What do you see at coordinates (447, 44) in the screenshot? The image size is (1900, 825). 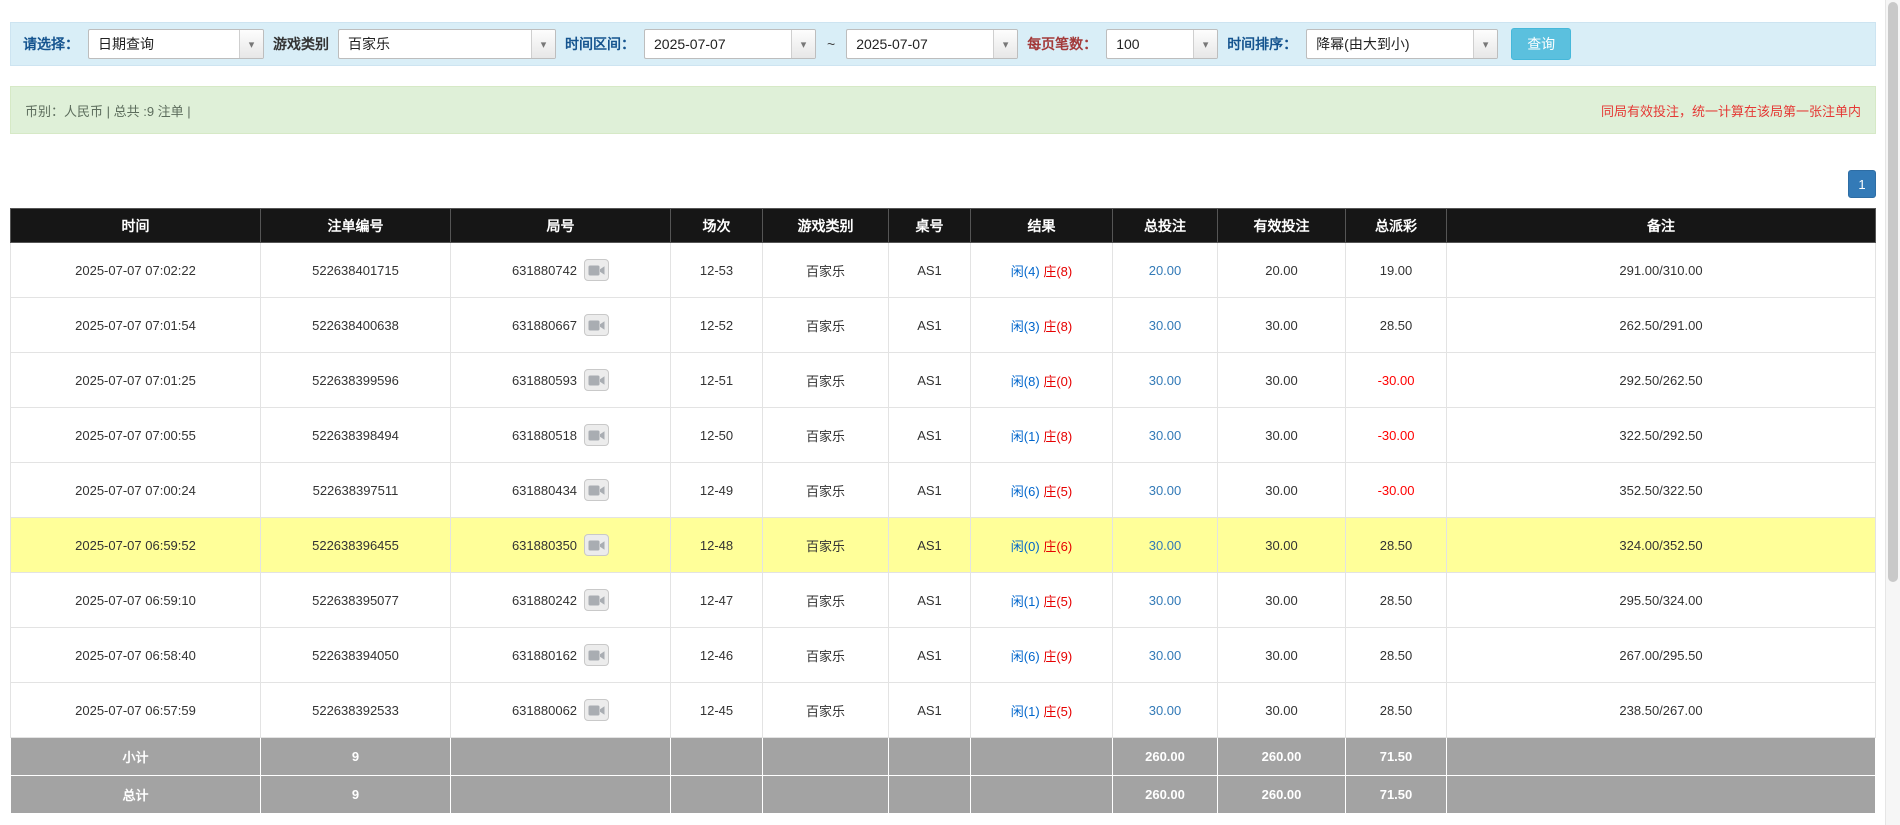 I see `game-type-combobox: 百家乐 ▾` at bounding box center [447, 44].